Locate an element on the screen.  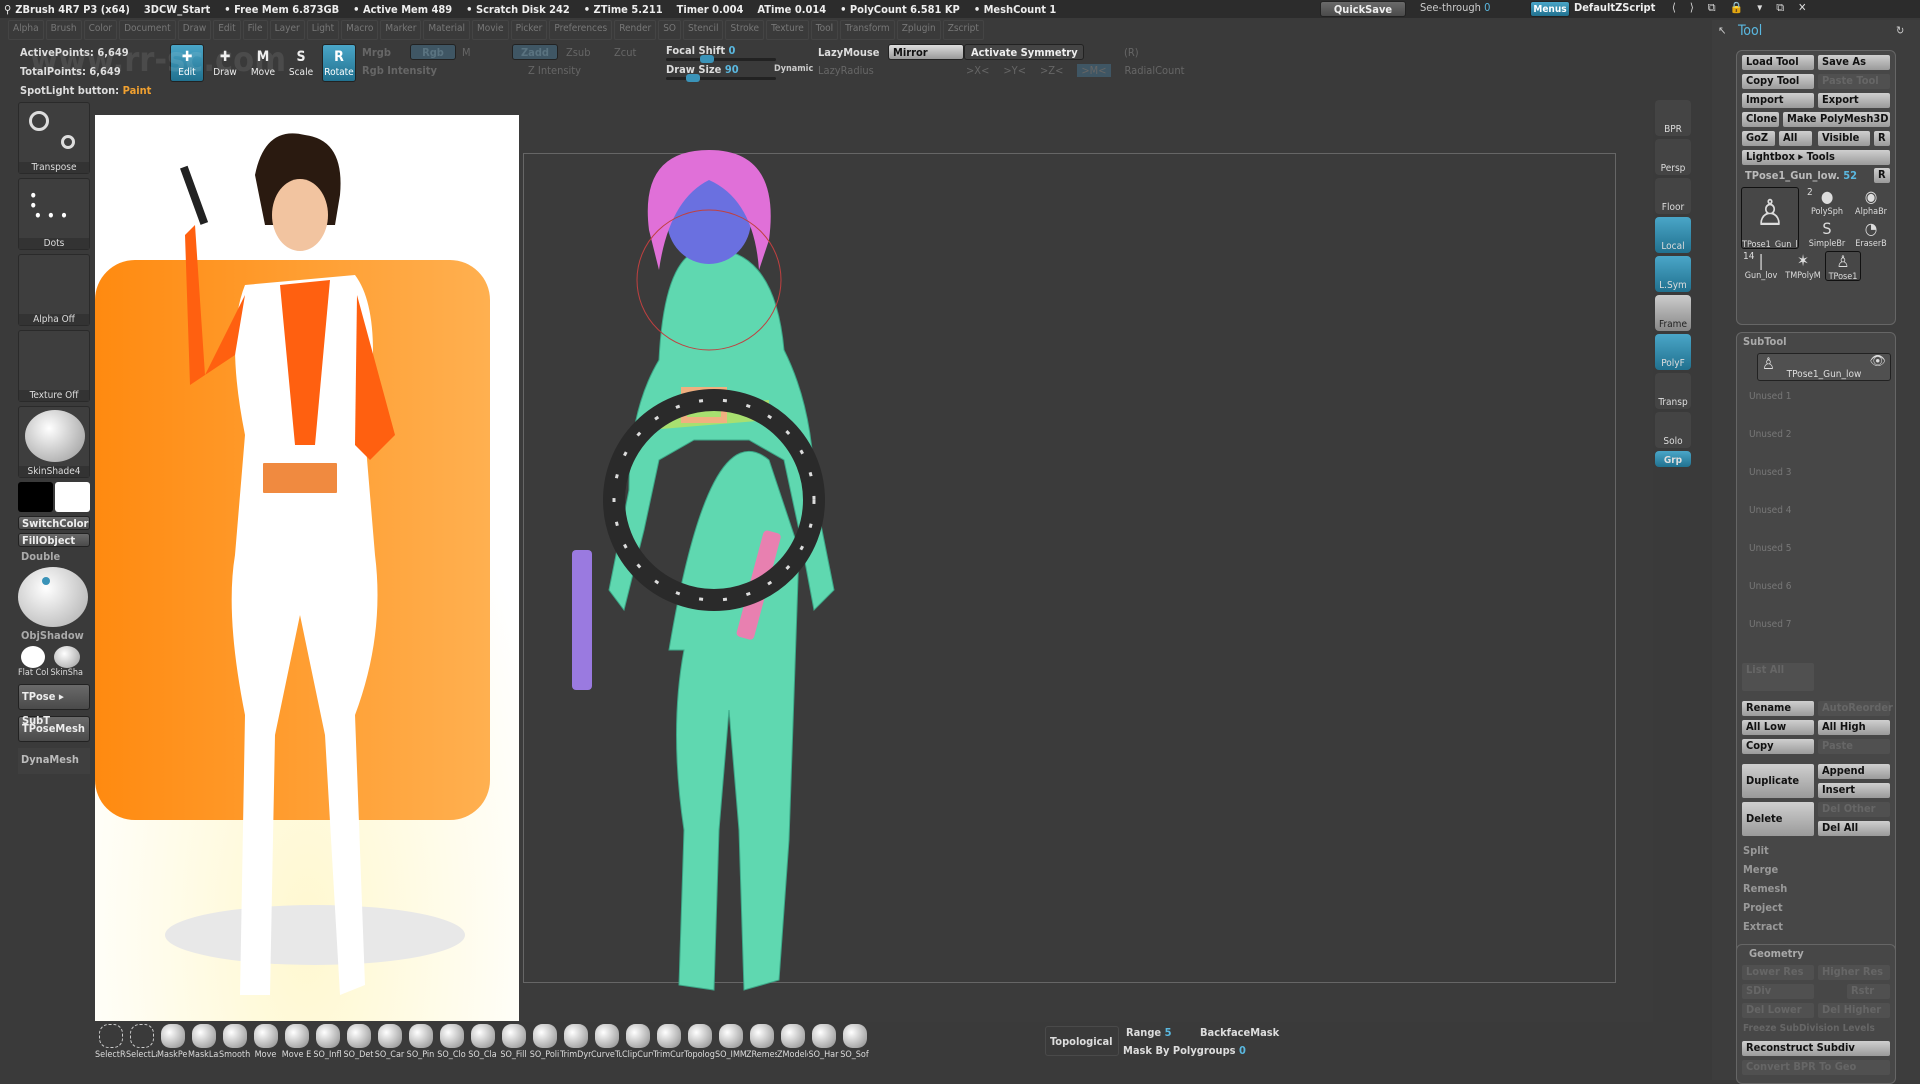
brush-clipcurv: ClipCurv is located at coordinates (637, 1044).